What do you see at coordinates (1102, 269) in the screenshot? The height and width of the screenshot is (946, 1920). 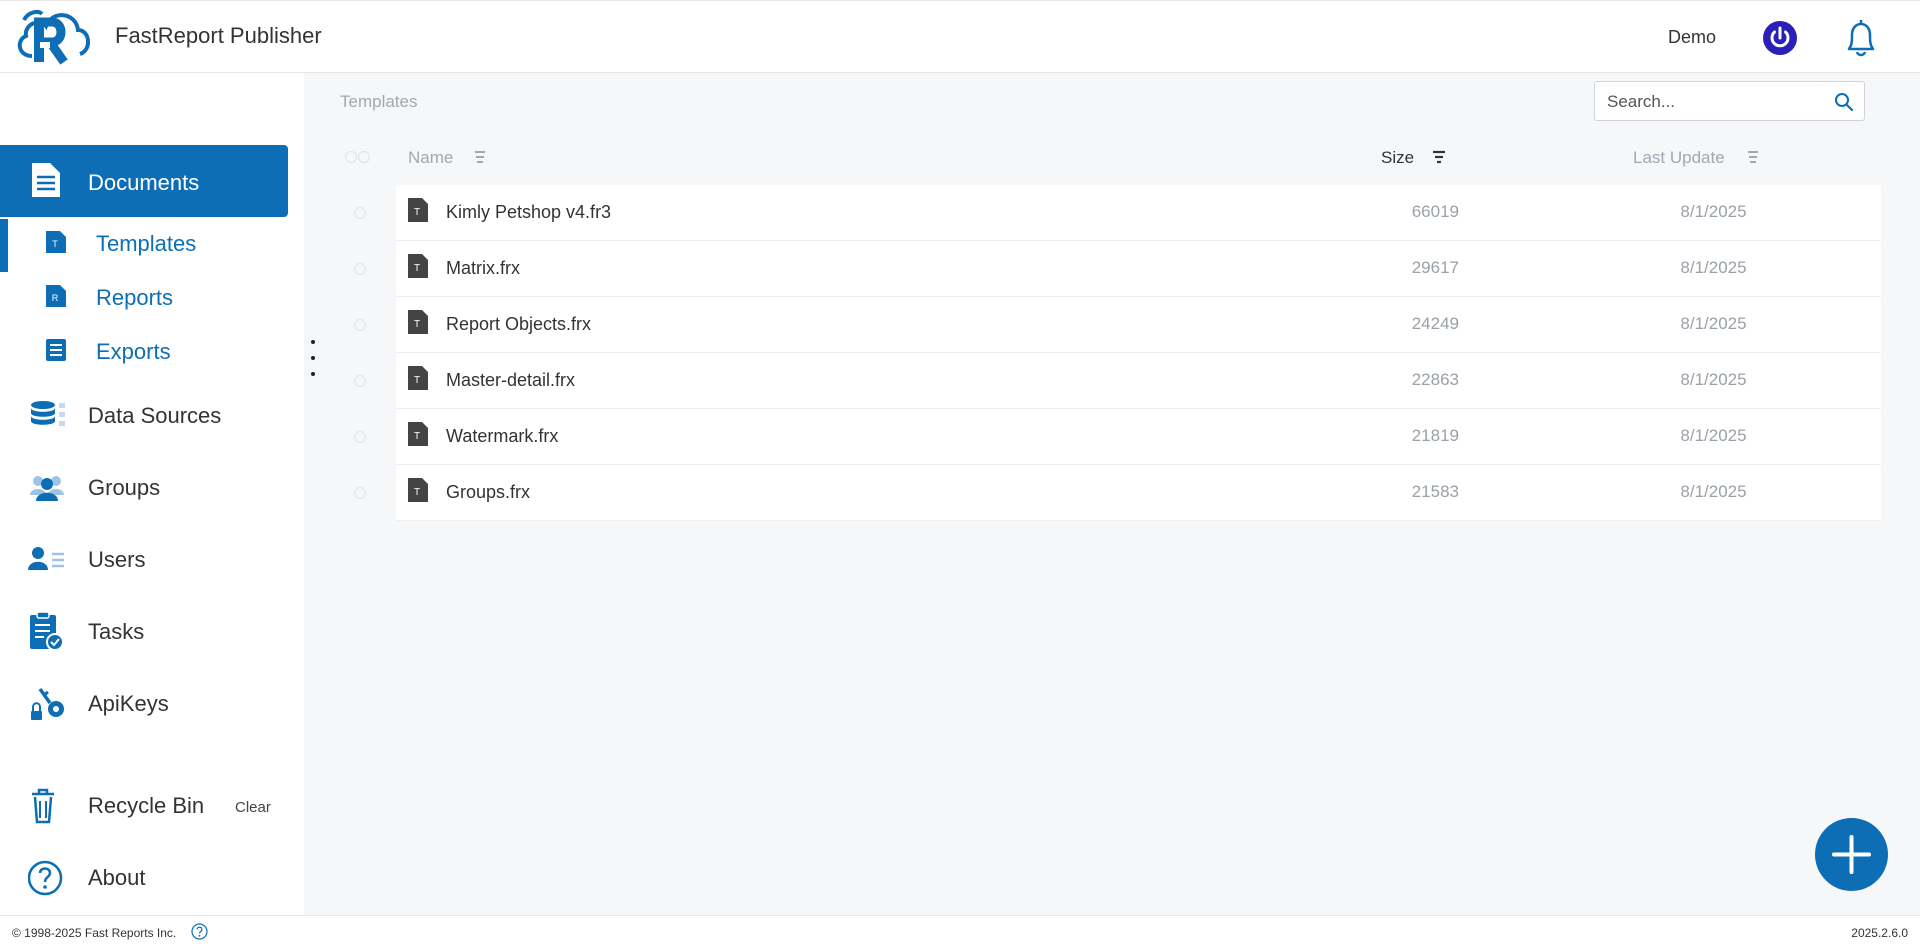 I see `table-row: T Matrix.frx 29617 8/1/2025` at bounding box center [1102, 269].